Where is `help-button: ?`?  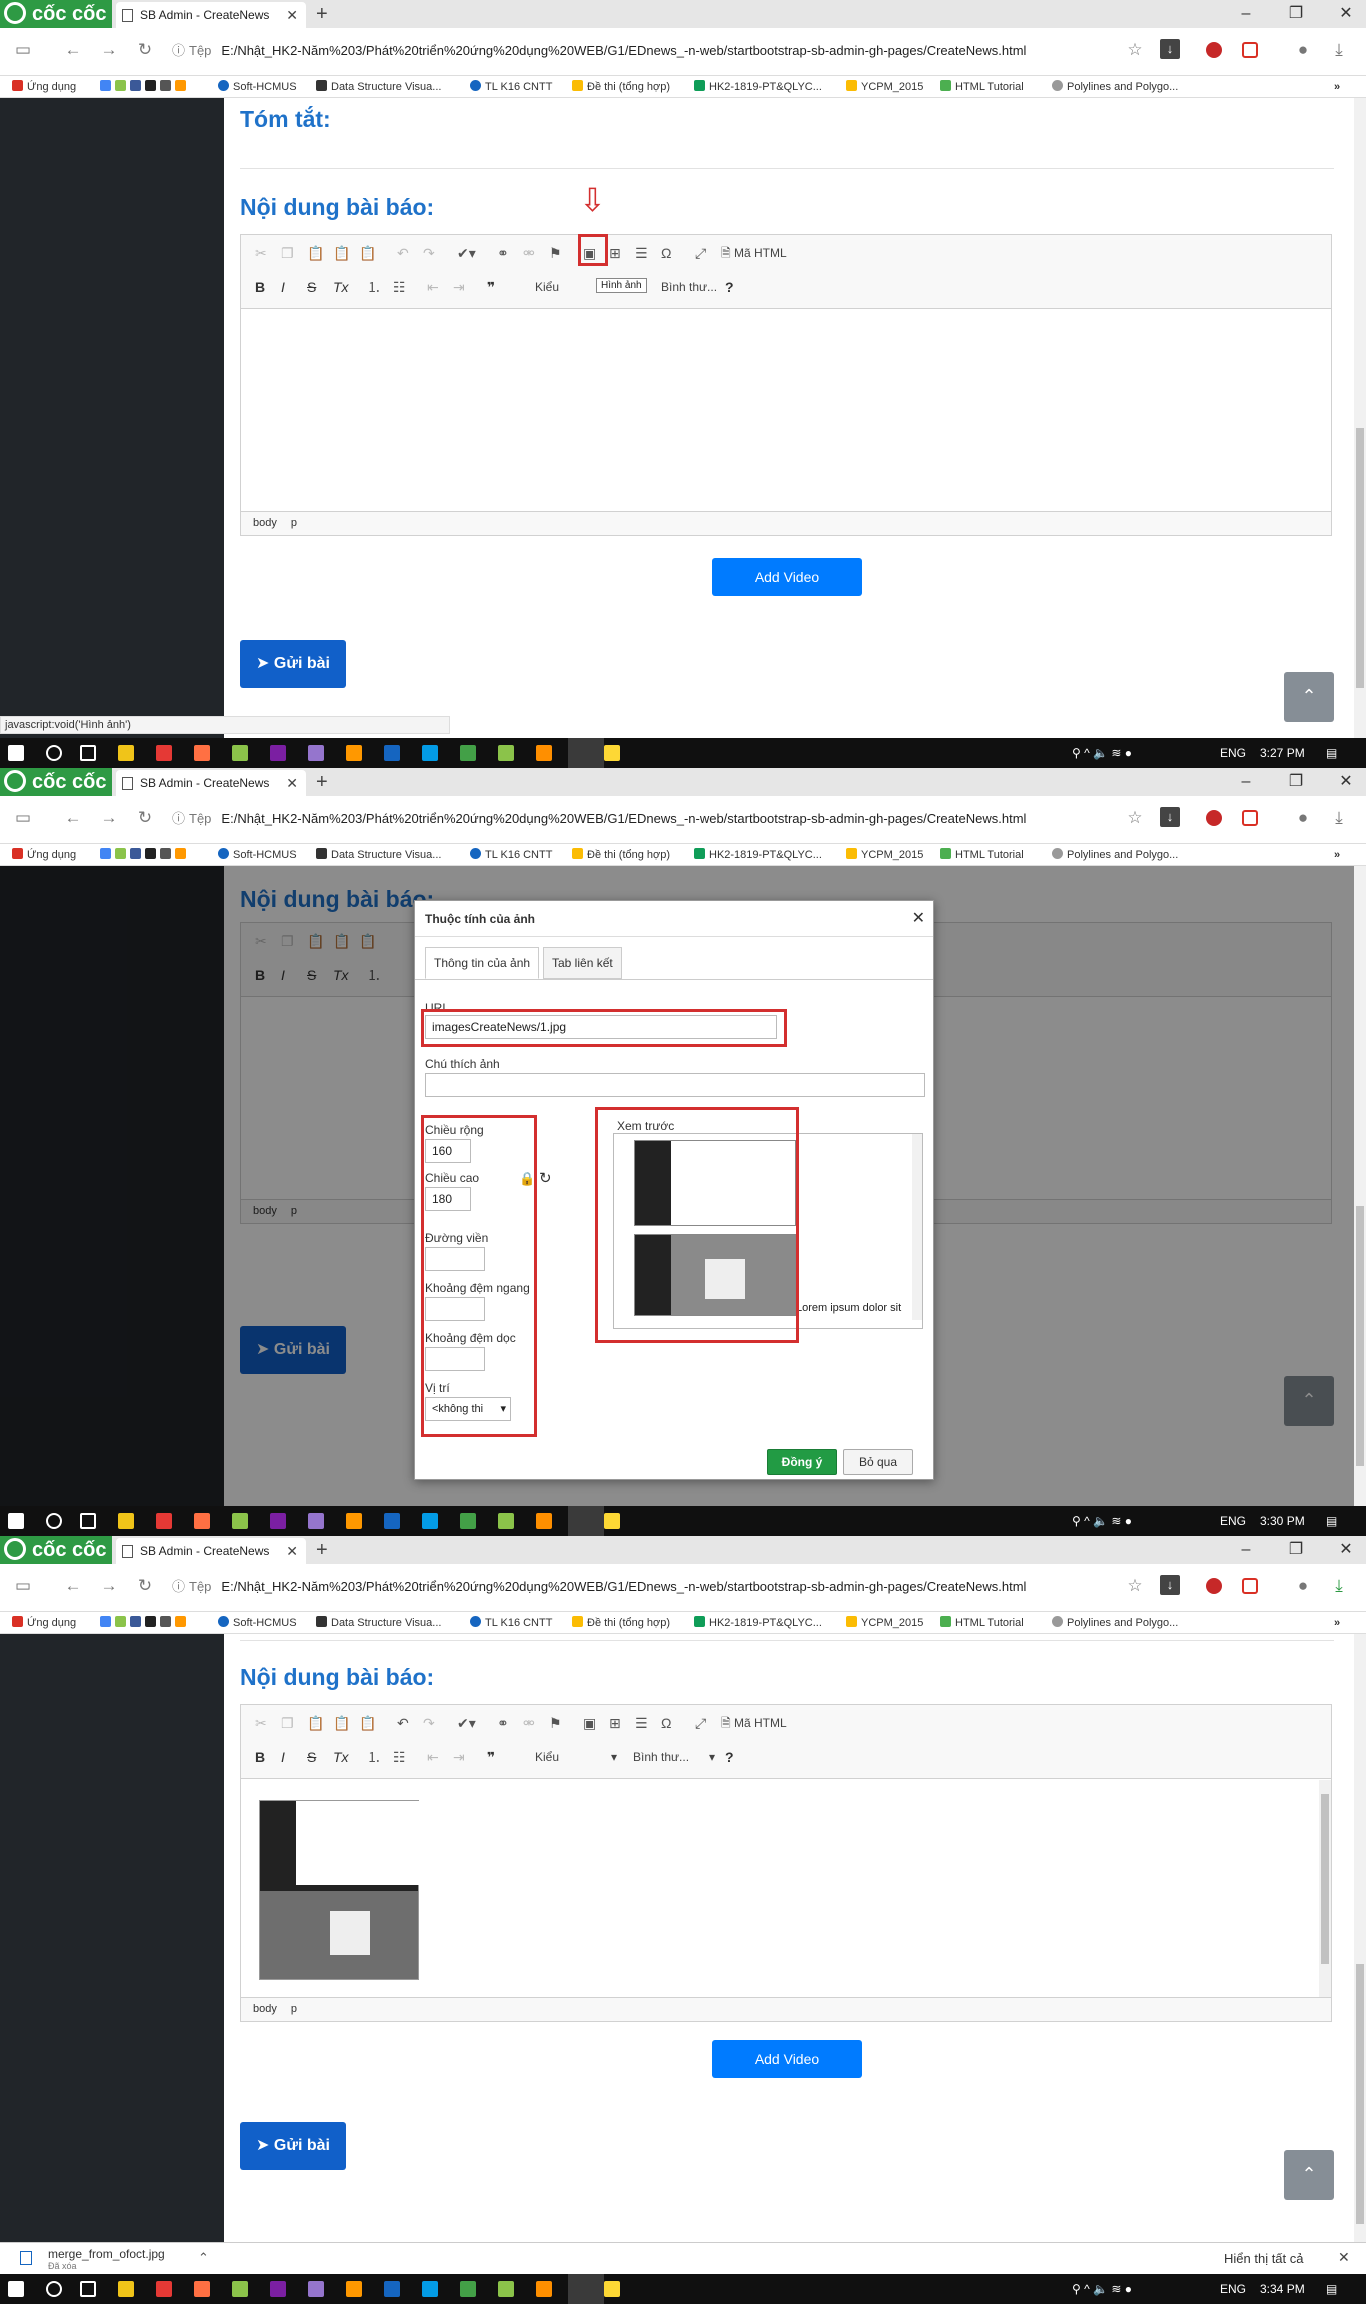 help-button: ? is located at coordinates (729, 1757).